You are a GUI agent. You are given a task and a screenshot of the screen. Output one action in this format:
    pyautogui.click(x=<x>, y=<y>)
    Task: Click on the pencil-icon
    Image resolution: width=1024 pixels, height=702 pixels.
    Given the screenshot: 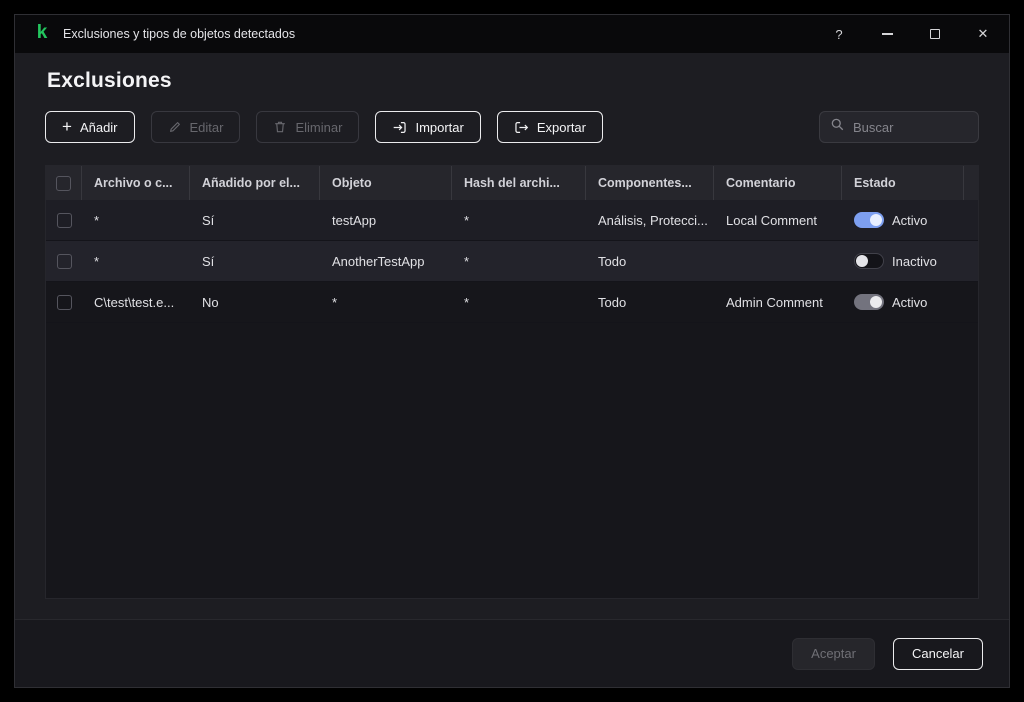 What is the action you would take?
    pyautogui.click(x=175, y=127)
    